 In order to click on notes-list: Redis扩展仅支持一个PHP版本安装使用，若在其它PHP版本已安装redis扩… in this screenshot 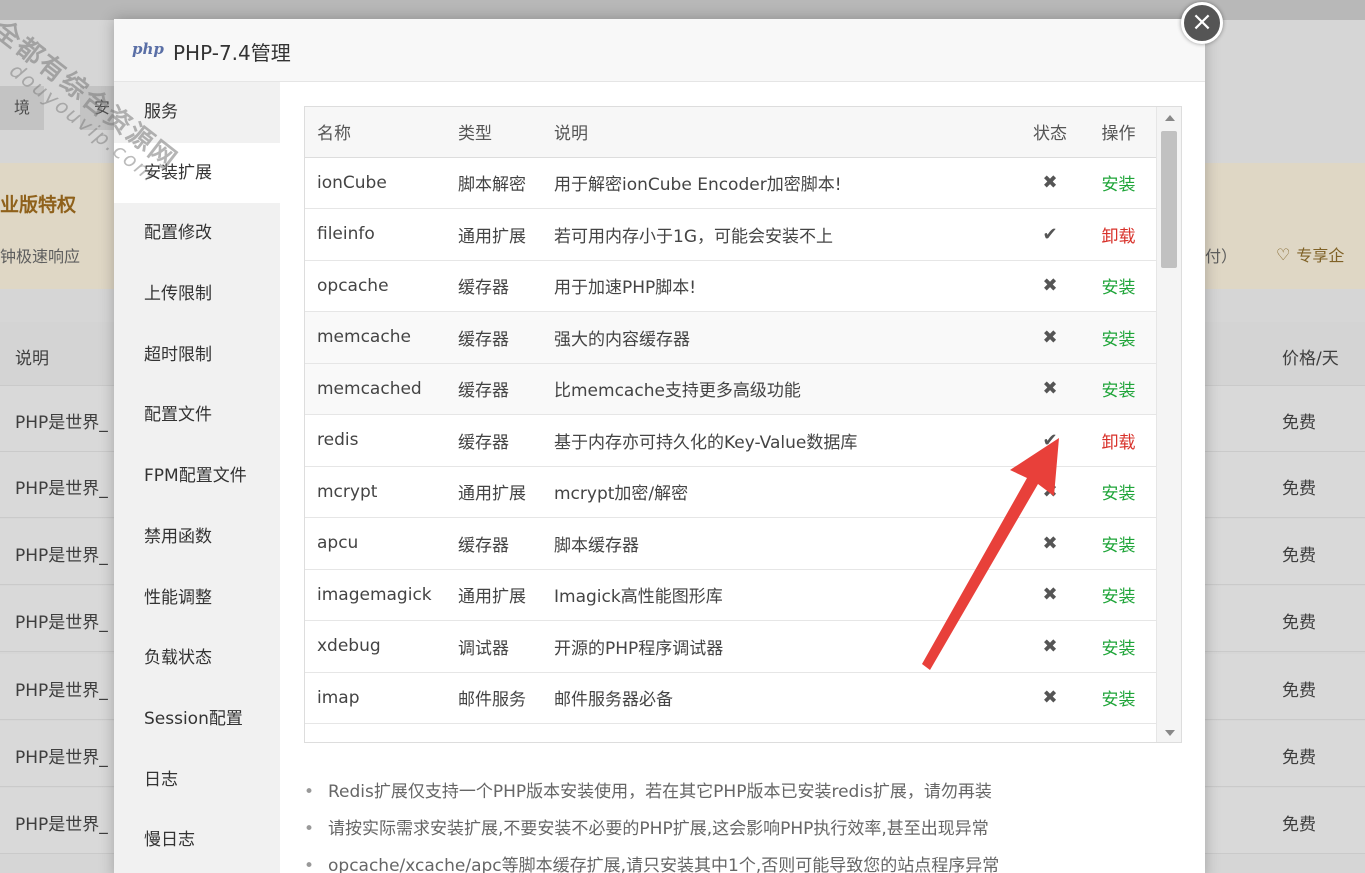, I will do `click(744, 823)`.